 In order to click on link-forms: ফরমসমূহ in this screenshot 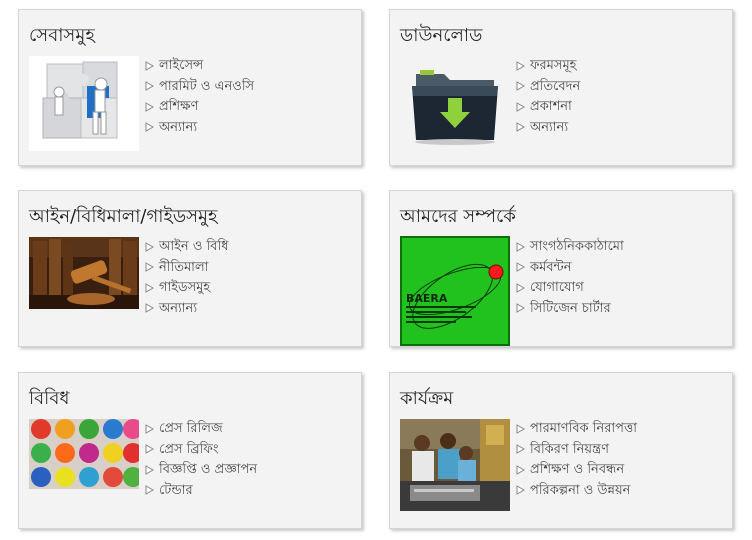, I will do `click(548, 66)`.